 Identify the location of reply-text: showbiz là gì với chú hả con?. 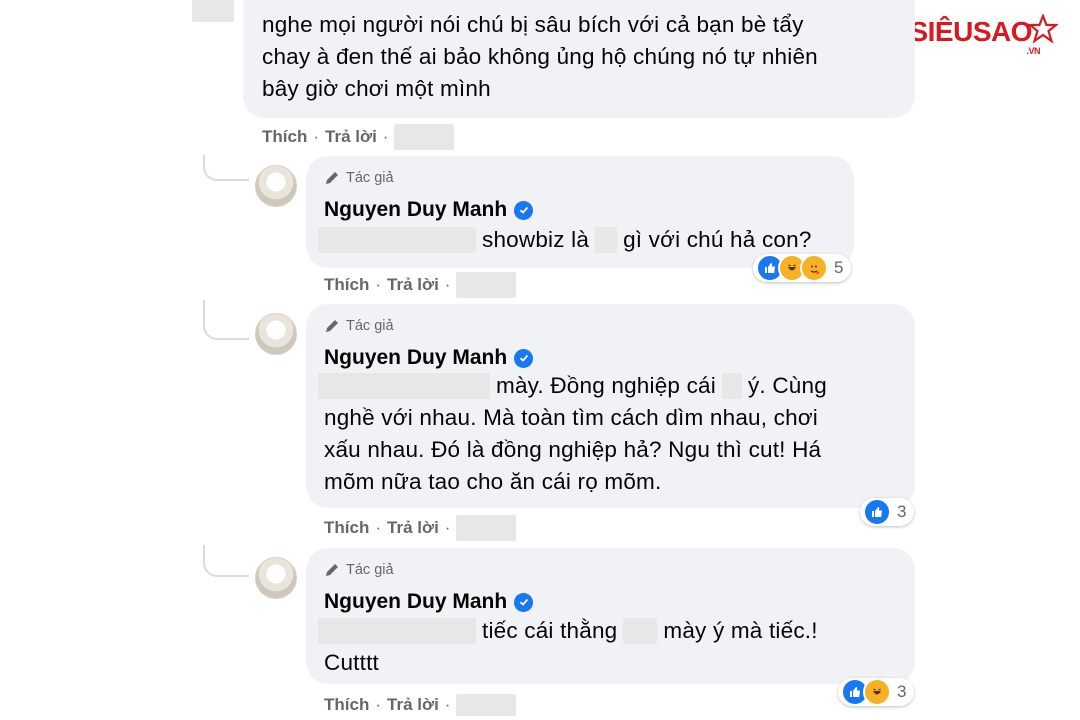
(565, 240).